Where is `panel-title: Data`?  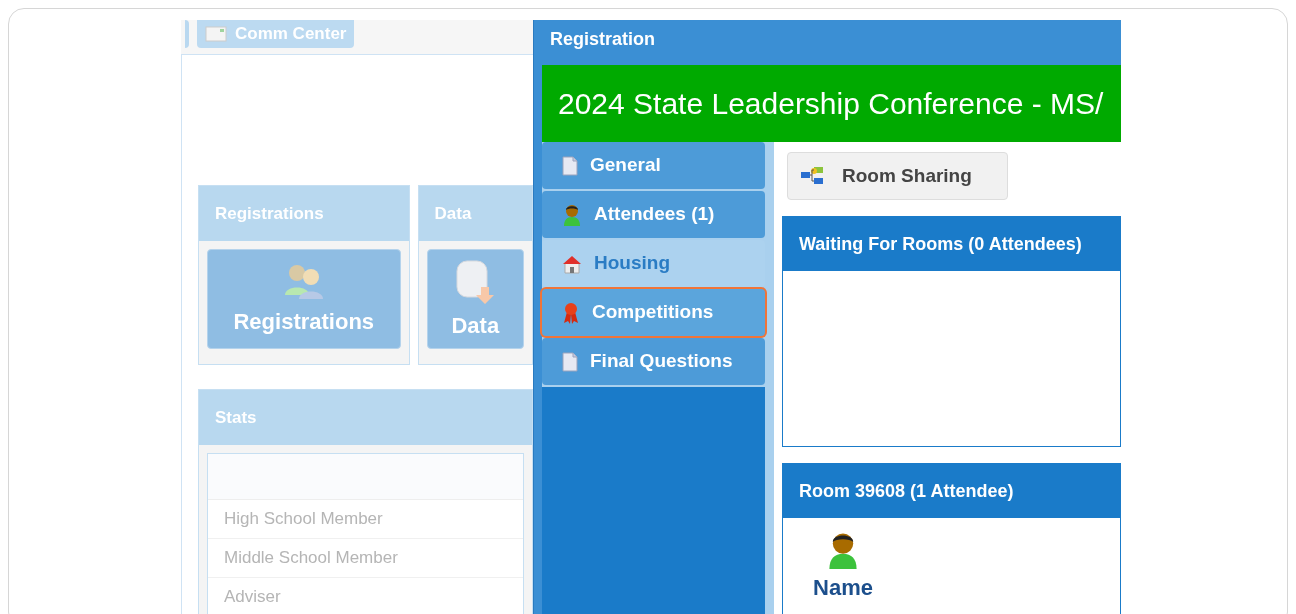
panel-title: Data is located at coordinates (475, 213).